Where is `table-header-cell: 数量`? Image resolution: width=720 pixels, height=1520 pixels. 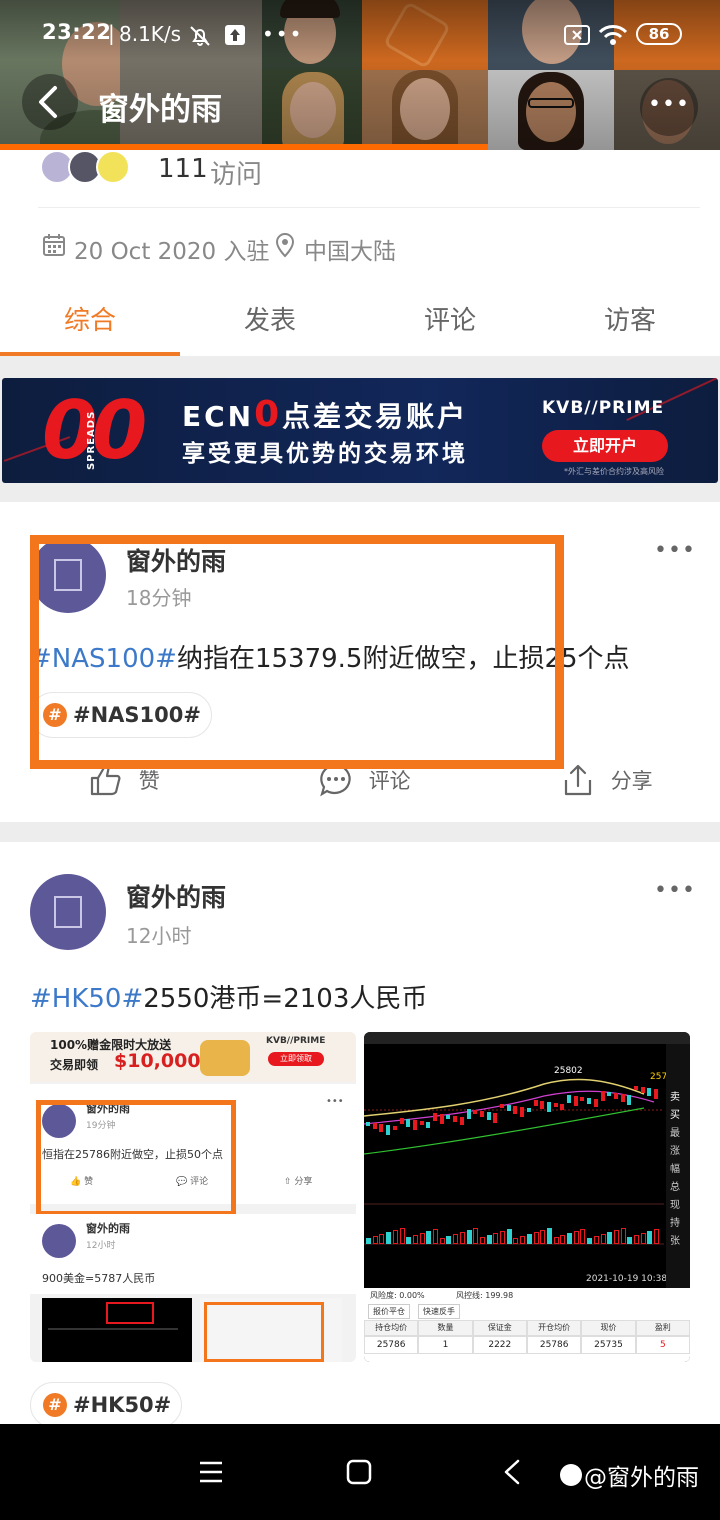 table-header-cell: 数量 is located at coordinates (445, 1328).